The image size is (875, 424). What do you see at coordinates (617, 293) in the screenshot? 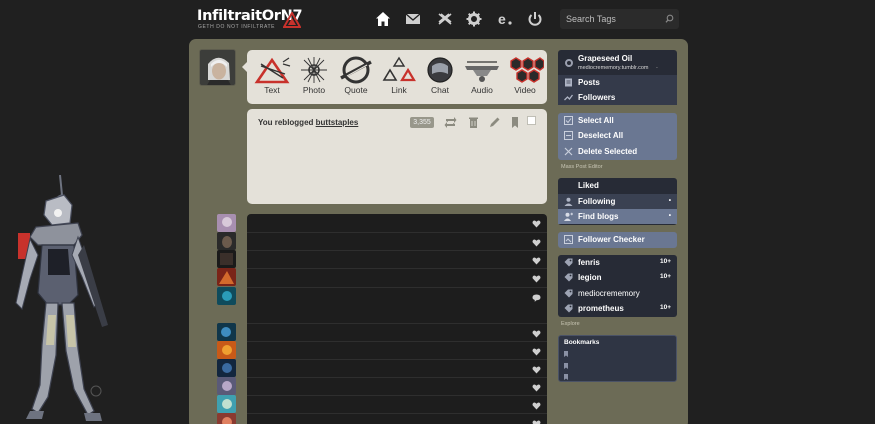
I see `tag-item: mediocrememory` at bounding box center [617, 293].